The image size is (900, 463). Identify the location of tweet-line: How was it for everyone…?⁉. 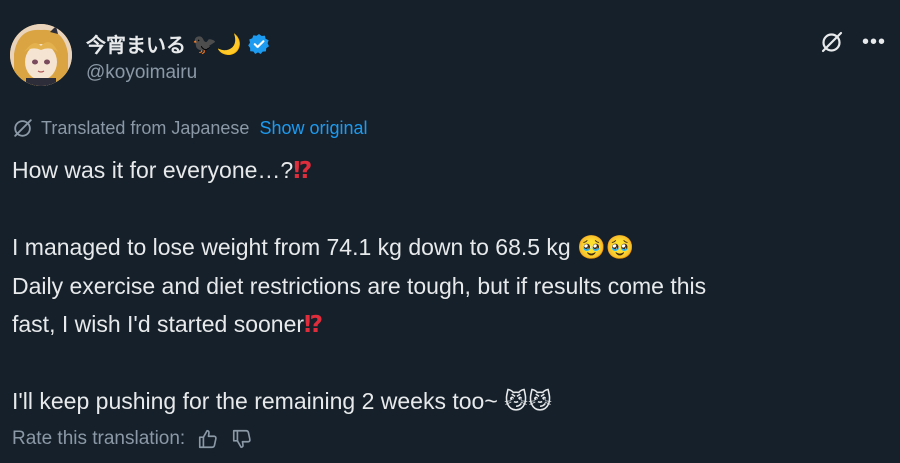
(447, 170).